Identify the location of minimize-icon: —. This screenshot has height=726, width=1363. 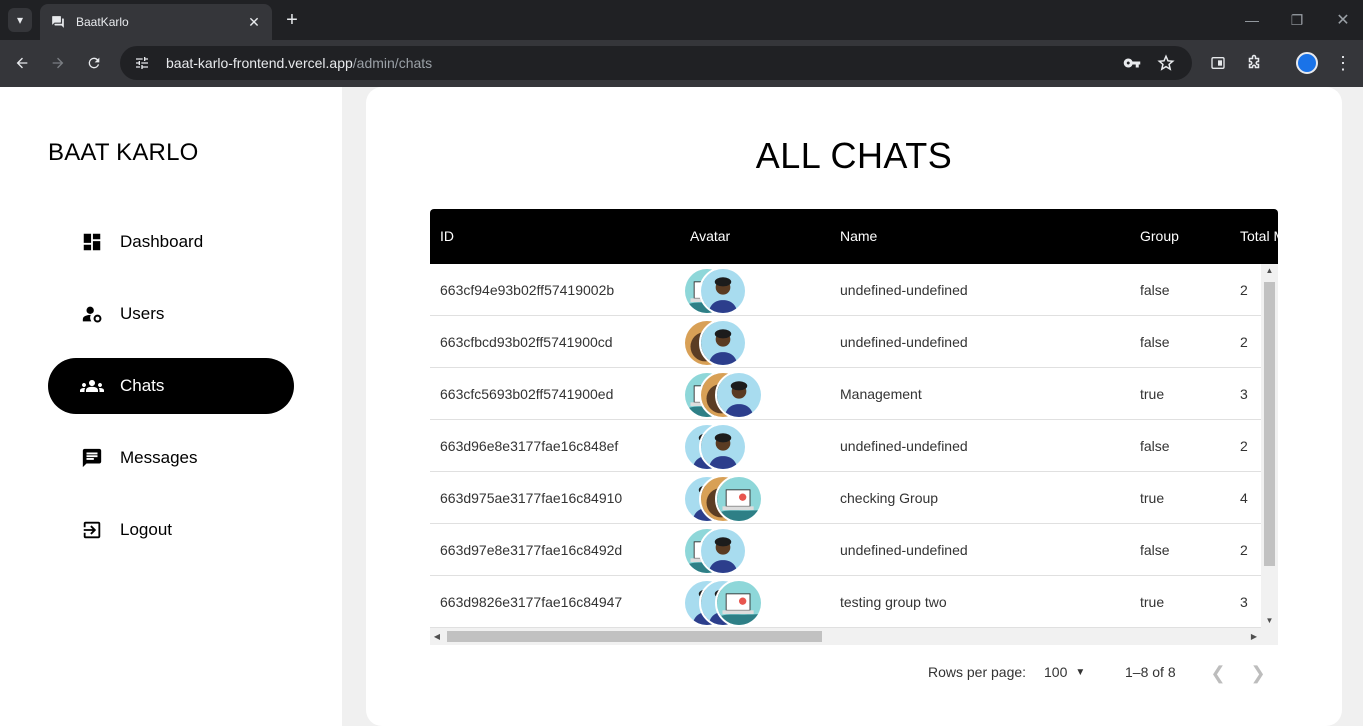
(1252, 20).